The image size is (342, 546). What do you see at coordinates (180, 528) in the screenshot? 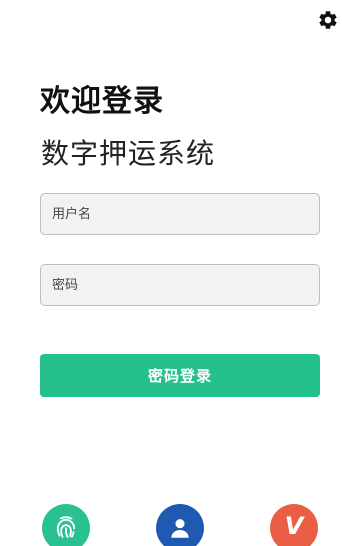
I see `user-icon` at bounding box center [180, 528].